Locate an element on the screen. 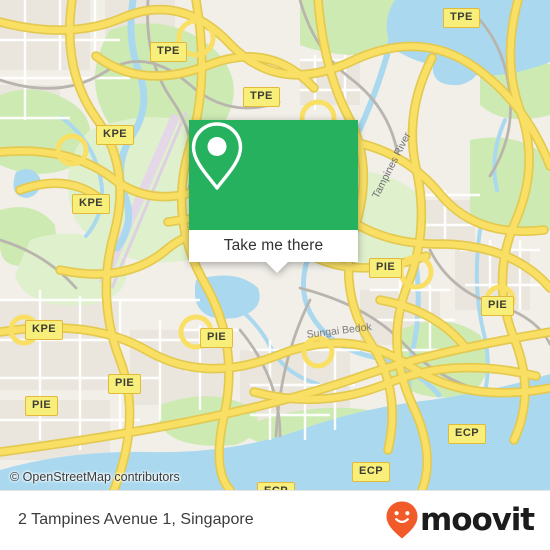  footer-divider is located at coordinates (275, 490).